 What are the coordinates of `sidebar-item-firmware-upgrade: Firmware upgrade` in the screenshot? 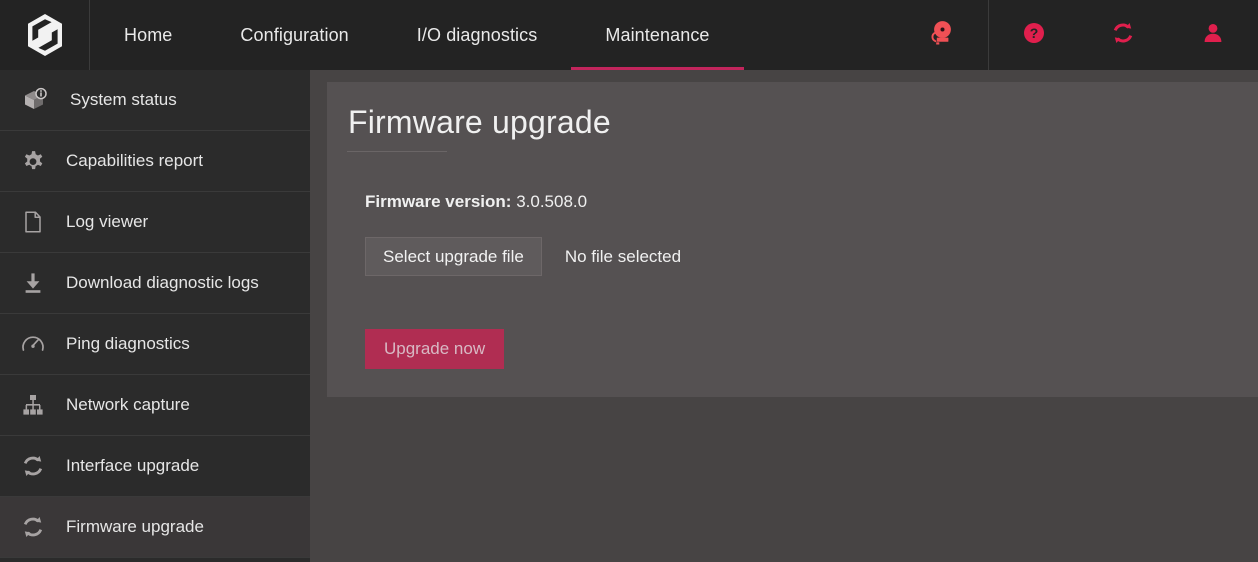 It's located at (155, 527).